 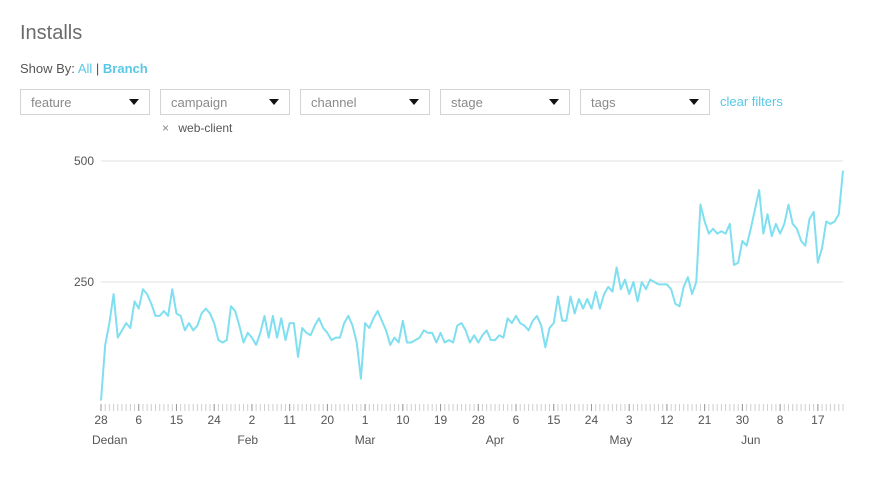 I want to click on x-tick-label: 10, so click(x=403, y=420).